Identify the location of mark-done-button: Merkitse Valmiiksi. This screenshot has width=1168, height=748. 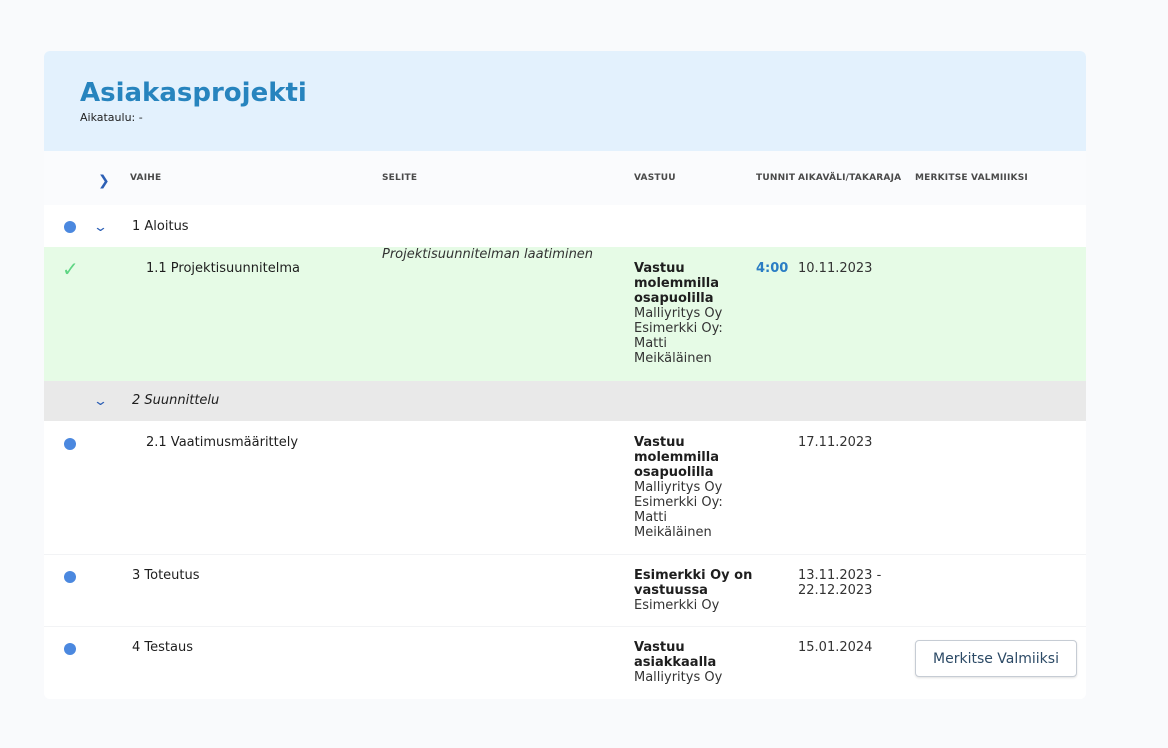
(996, 658).